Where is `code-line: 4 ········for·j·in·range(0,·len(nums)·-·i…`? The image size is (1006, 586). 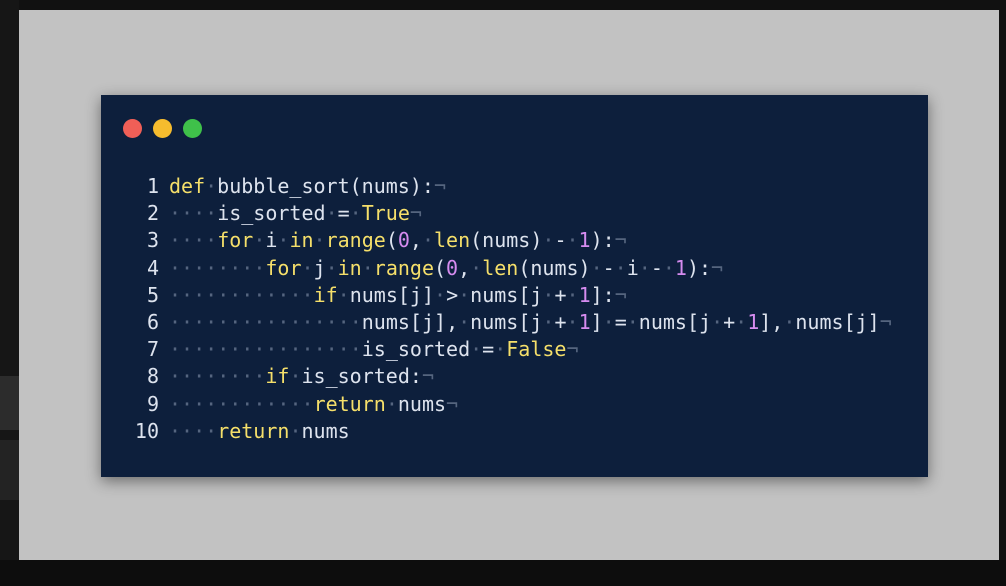 code-line: 4 ········for·j·in·range(0,·len(nums)·-·i… is located at coordinates (522, 268).